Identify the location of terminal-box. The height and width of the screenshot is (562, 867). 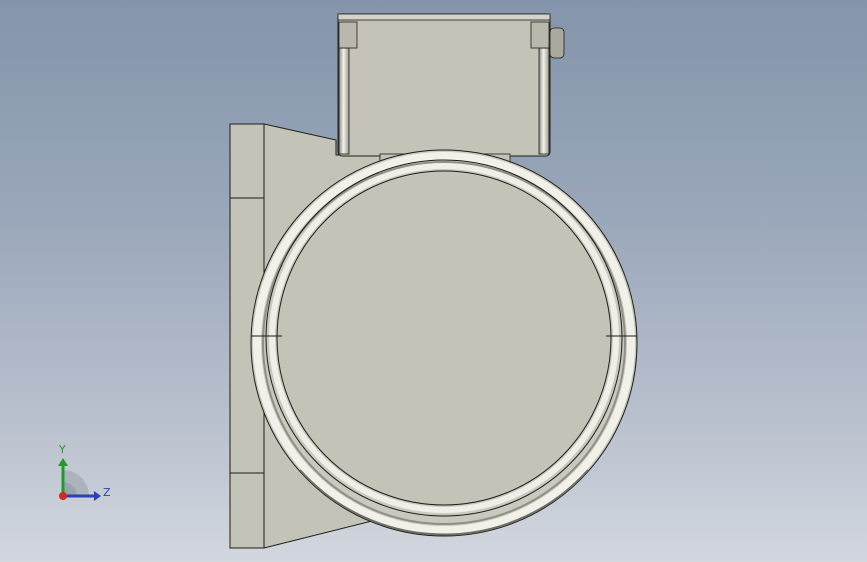
(451, 90).